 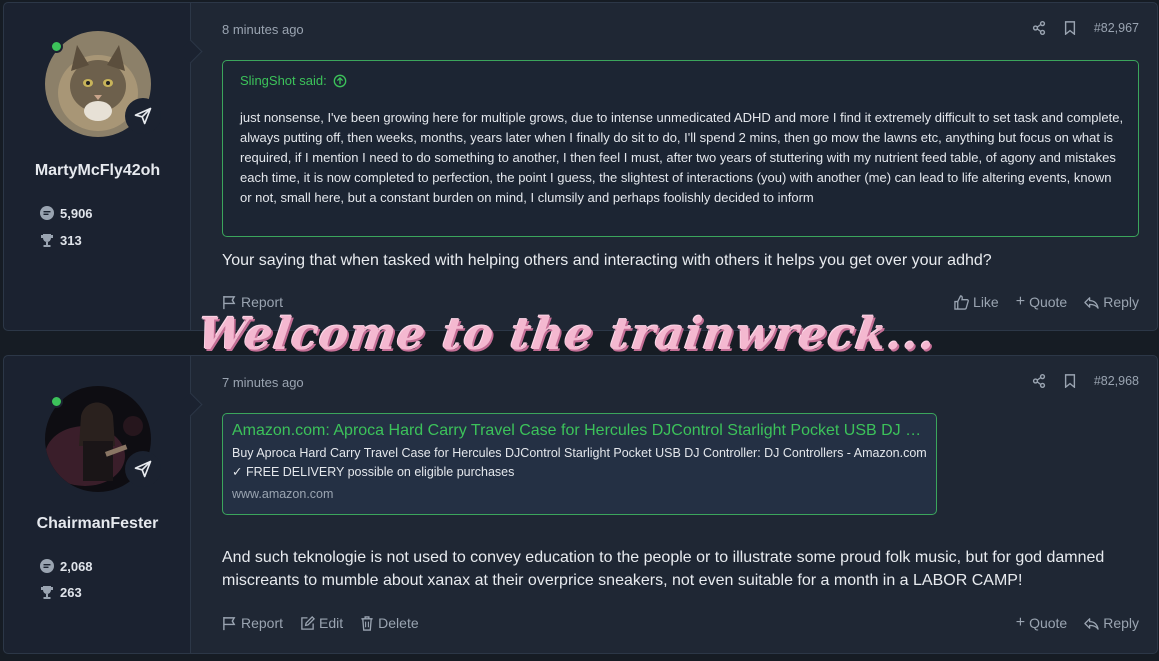 I want to click on quote-author: SlingShot said:, so click(x=293, y=80).